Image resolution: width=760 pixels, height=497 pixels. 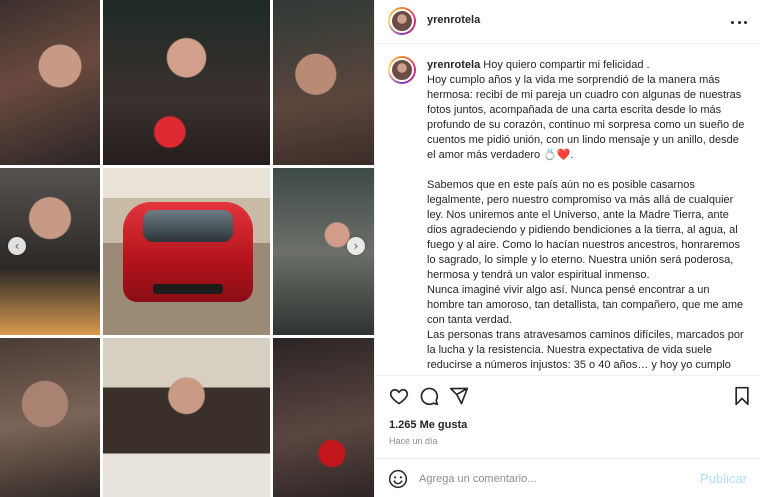 What do you see at coordinates (739, 22) in the screenshot?
I see `more-icon` at bounding box center [739, 22].